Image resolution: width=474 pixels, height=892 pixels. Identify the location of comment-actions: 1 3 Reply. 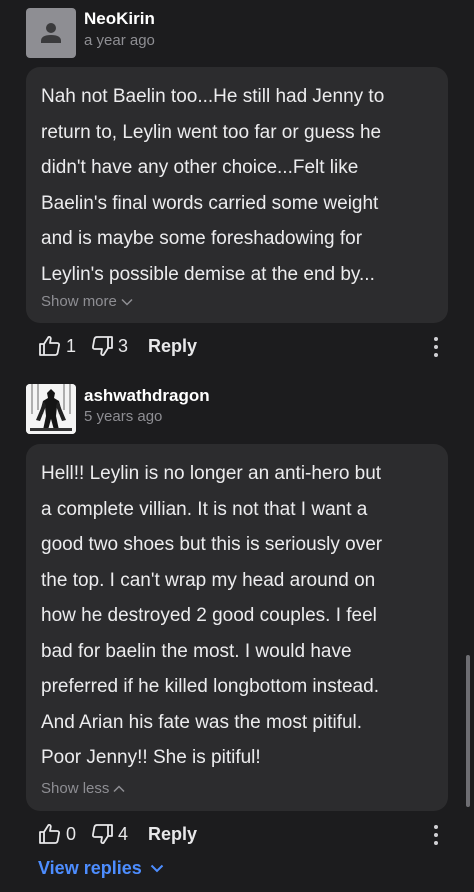
(117, 346).